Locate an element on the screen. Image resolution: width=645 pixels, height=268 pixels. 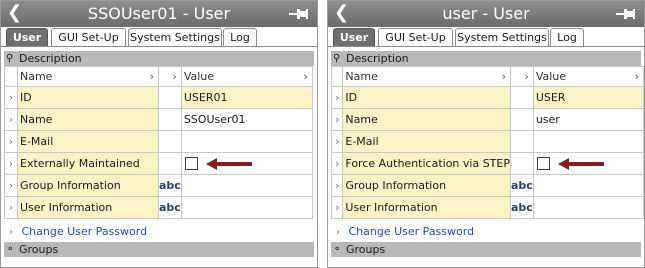
table-row: › Name SSOUser01 is located at coordinates (158, 119).